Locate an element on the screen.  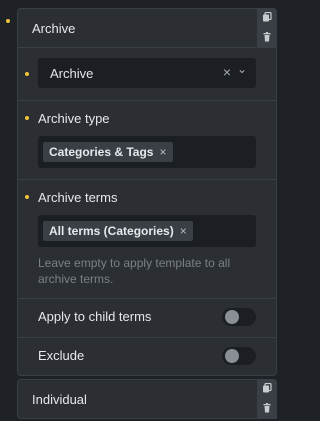
apply-child-terms-label: Apply to child terms is located at coordinates (95, 316).